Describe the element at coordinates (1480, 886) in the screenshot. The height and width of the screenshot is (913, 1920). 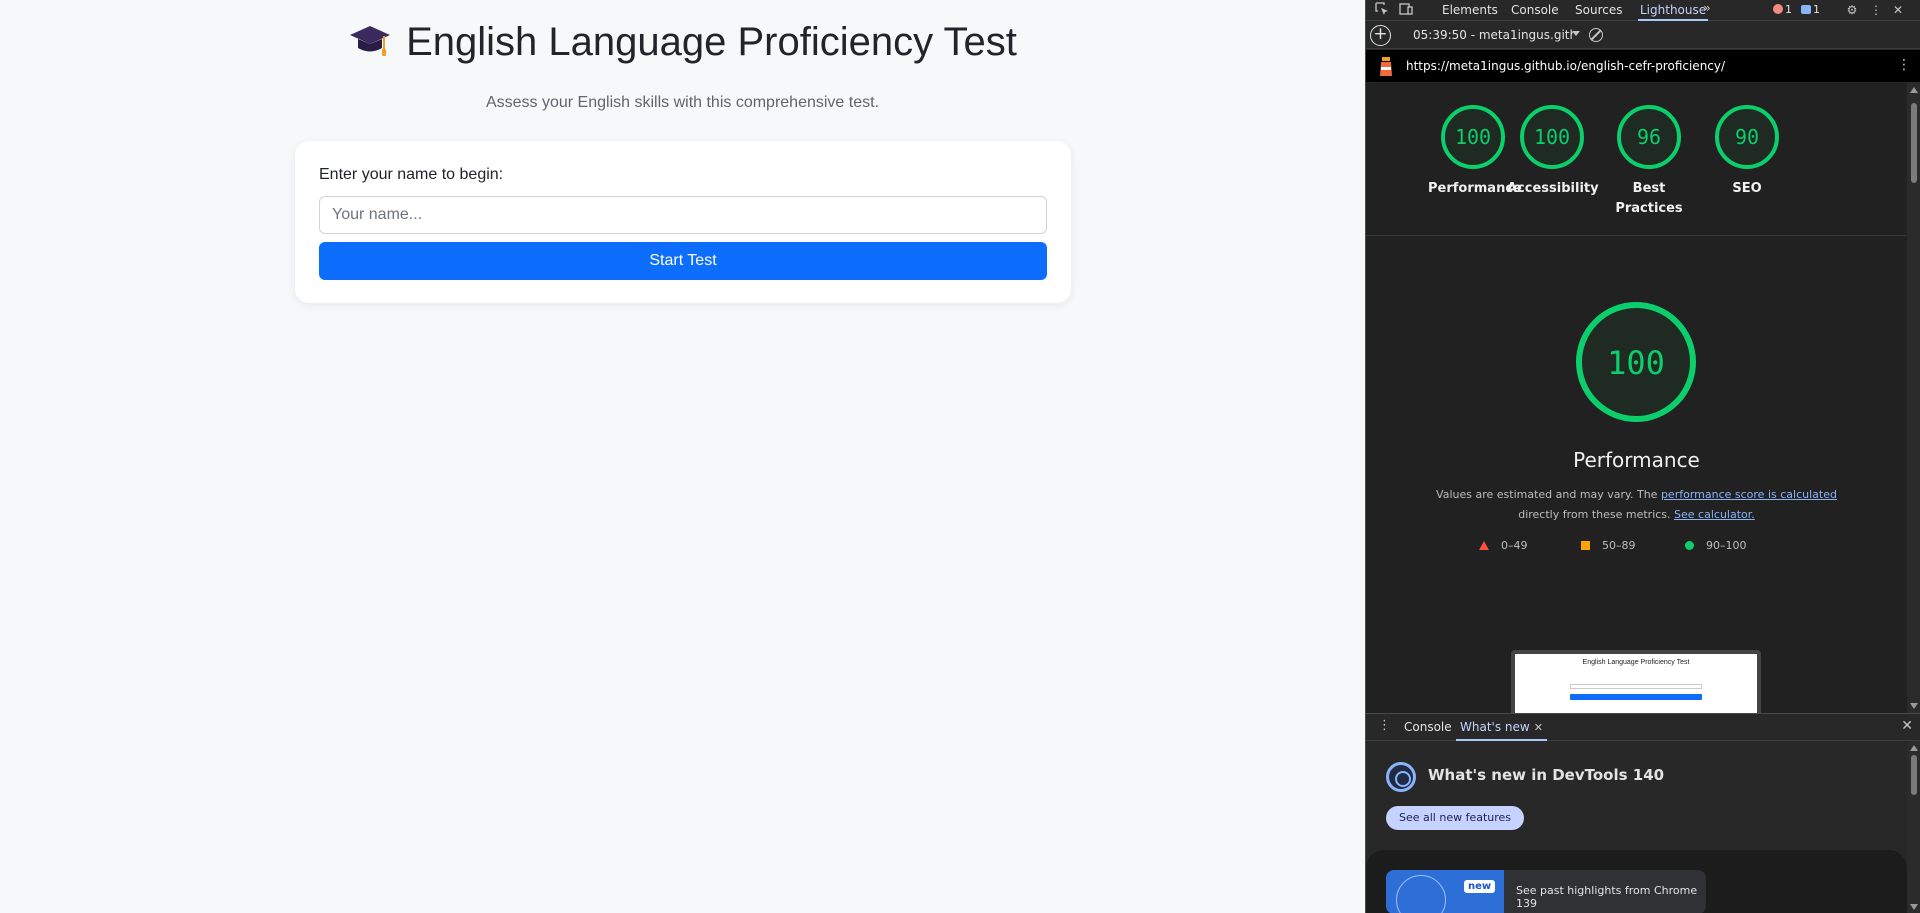
I see `new-badge: new` at that location.